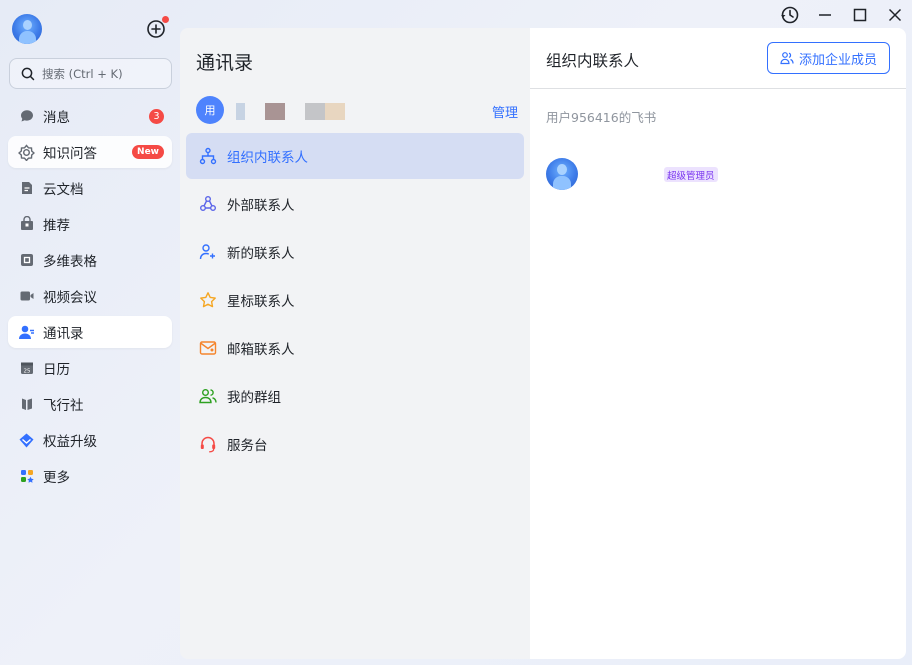  What do you see at coordinates (26, 332) in the screenshot?
I see `contacts-icon` at bounding box center [26, 332].